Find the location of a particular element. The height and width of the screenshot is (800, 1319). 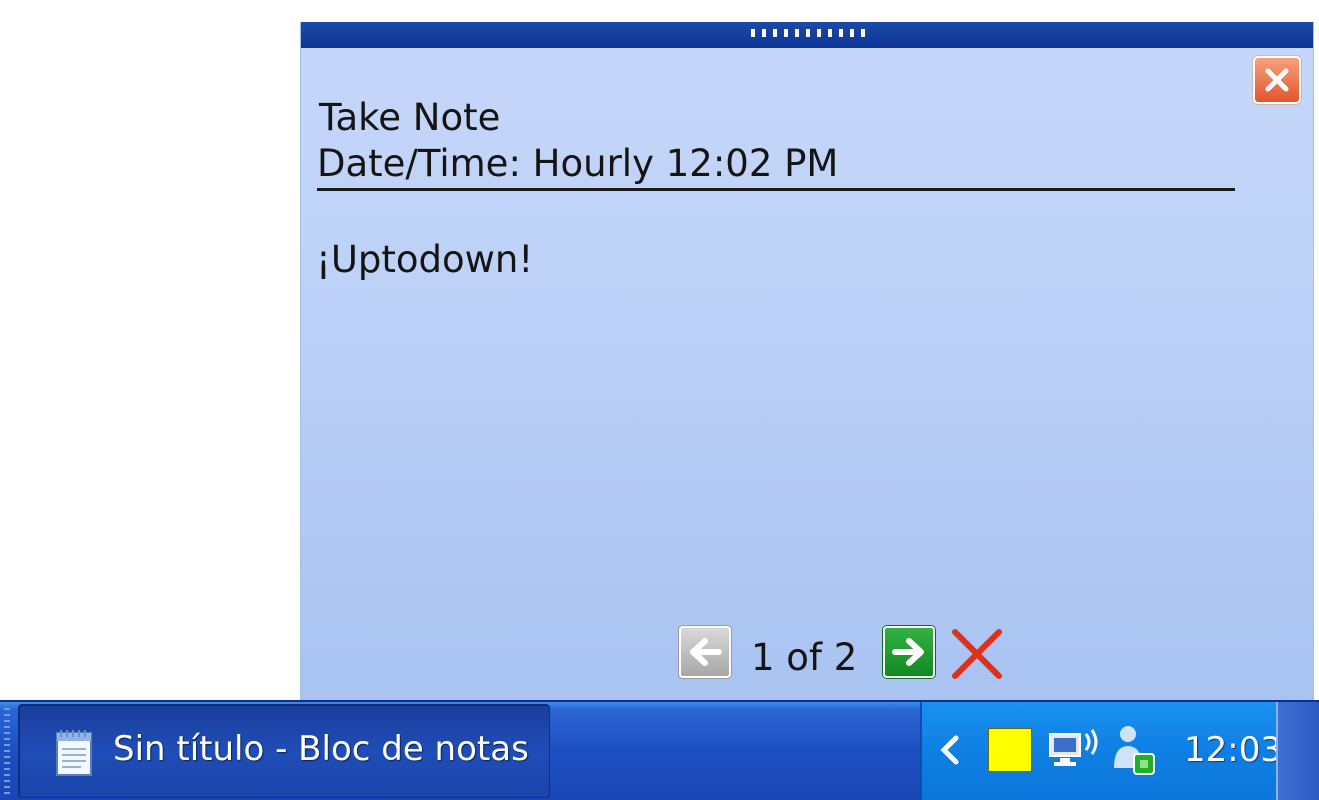

taskbar-button-label: Sin título - Bloc de notas is located at coordinates (321, 749).